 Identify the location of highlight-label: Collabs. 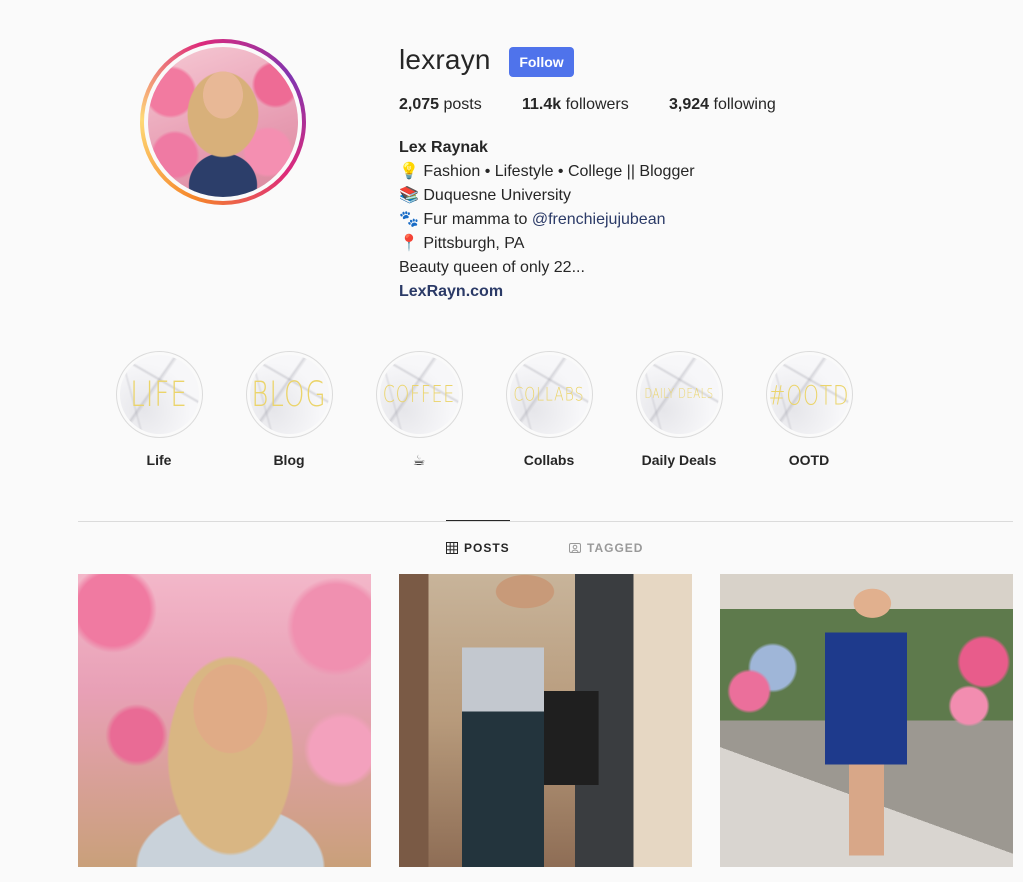
(549, 460).